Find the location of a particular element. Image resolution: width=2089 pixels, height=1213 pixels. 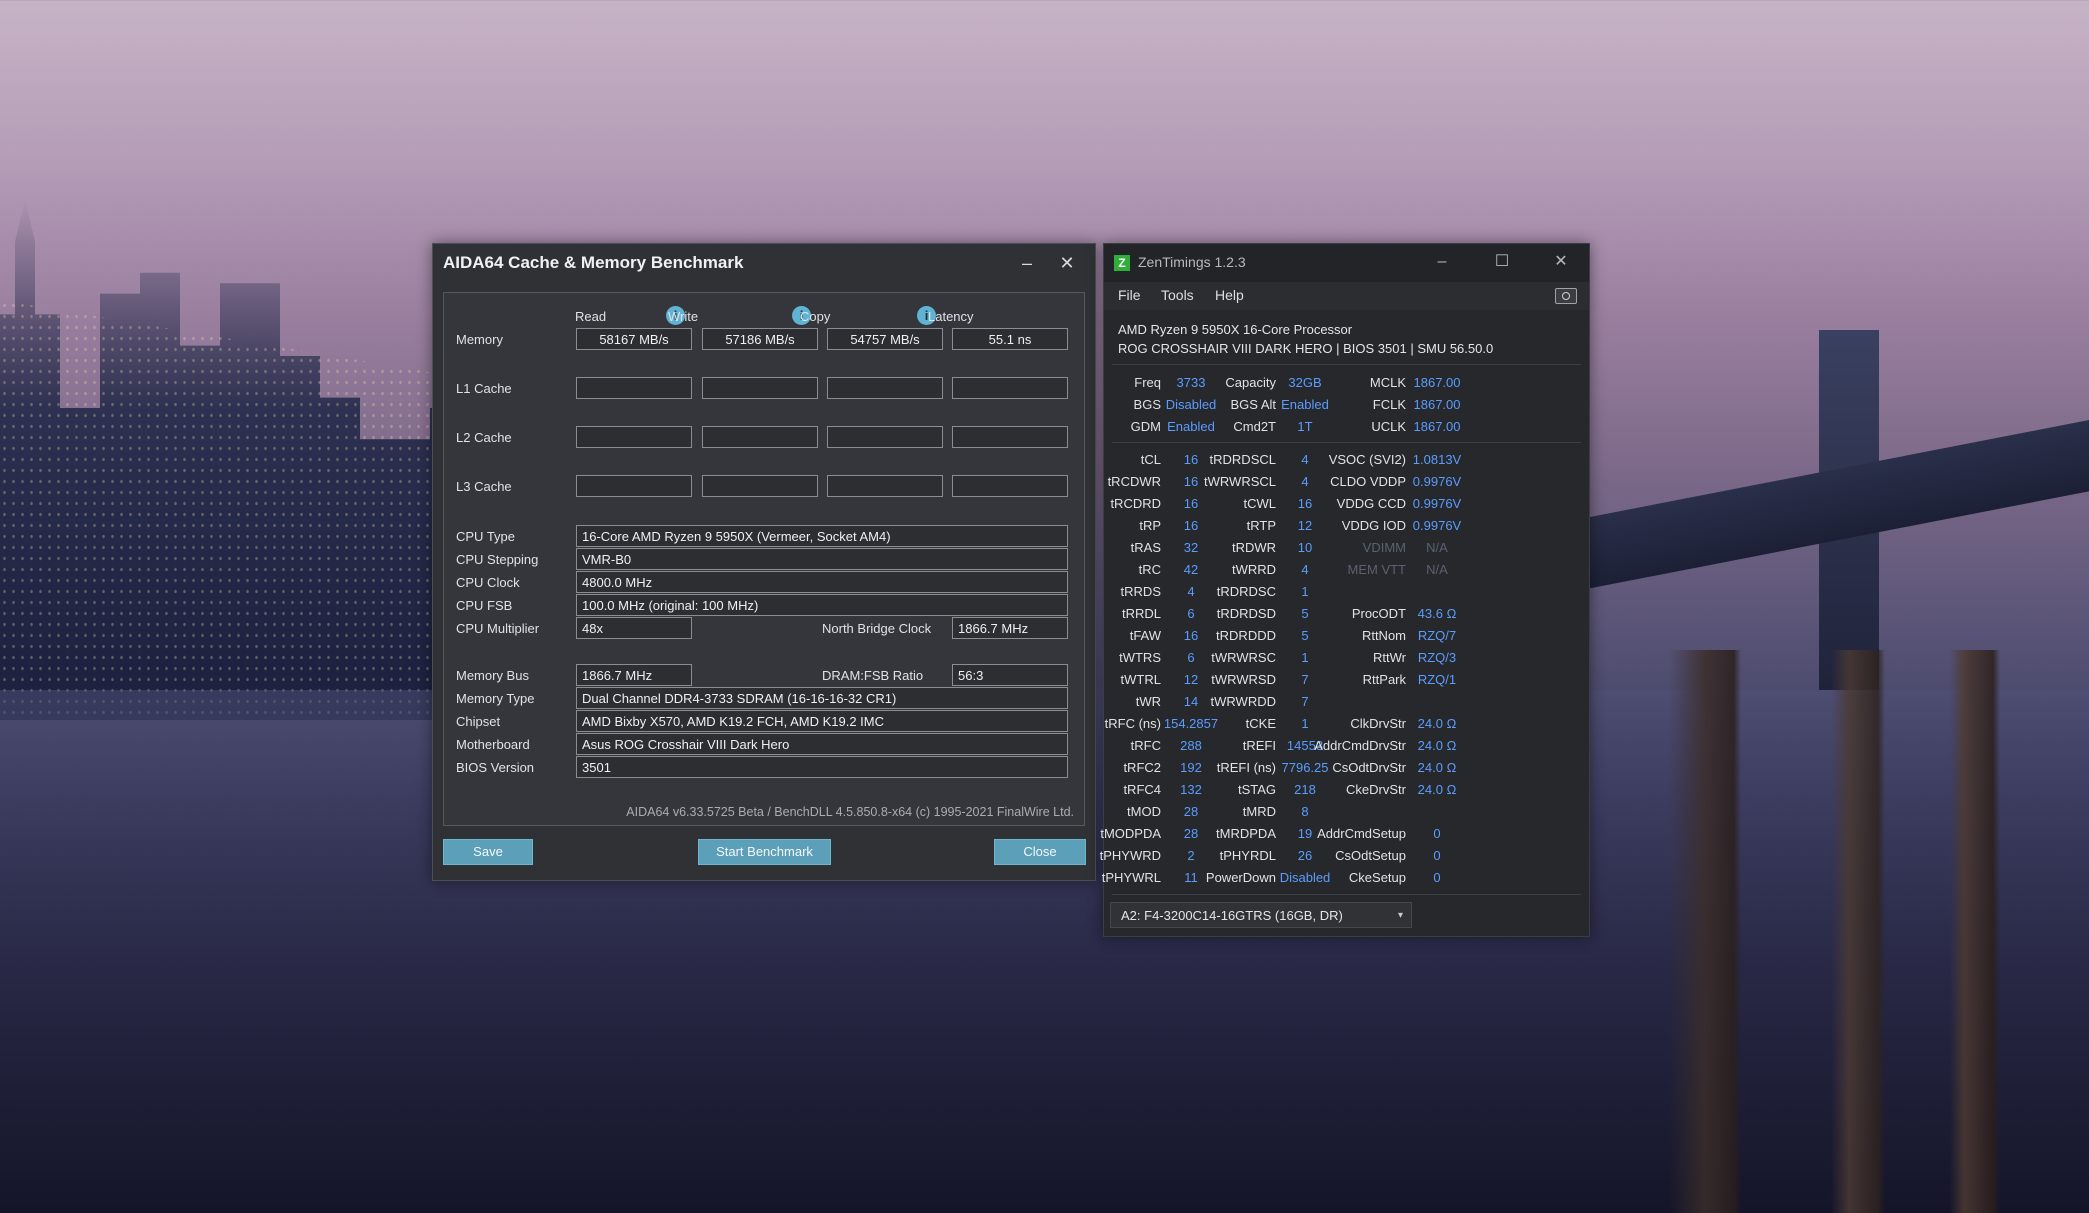

cpu-multiplier-label: CPU Multiplier is located at coordinates (498, 628).